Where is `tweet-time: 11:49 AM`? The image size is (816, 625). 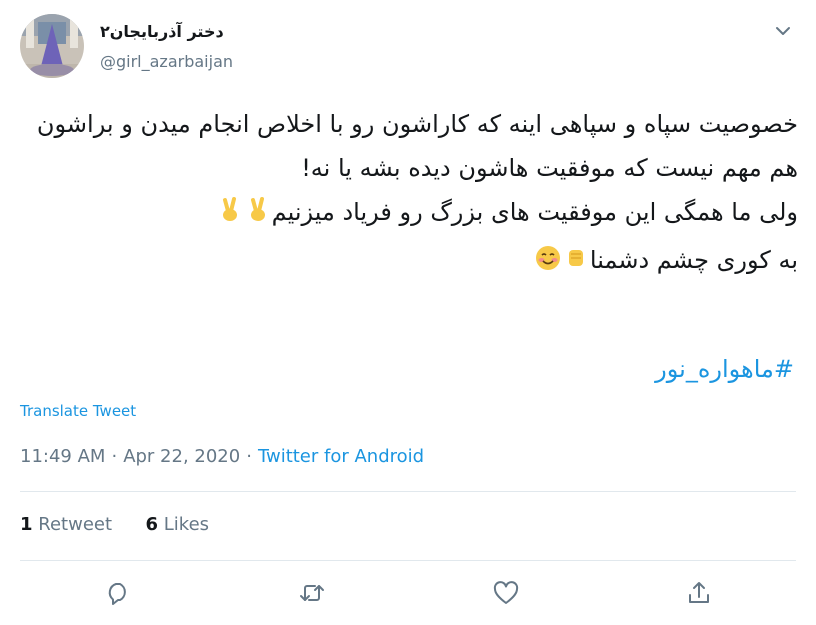 tweet-time: 11:49 AM is located at coordinates (62, 456).